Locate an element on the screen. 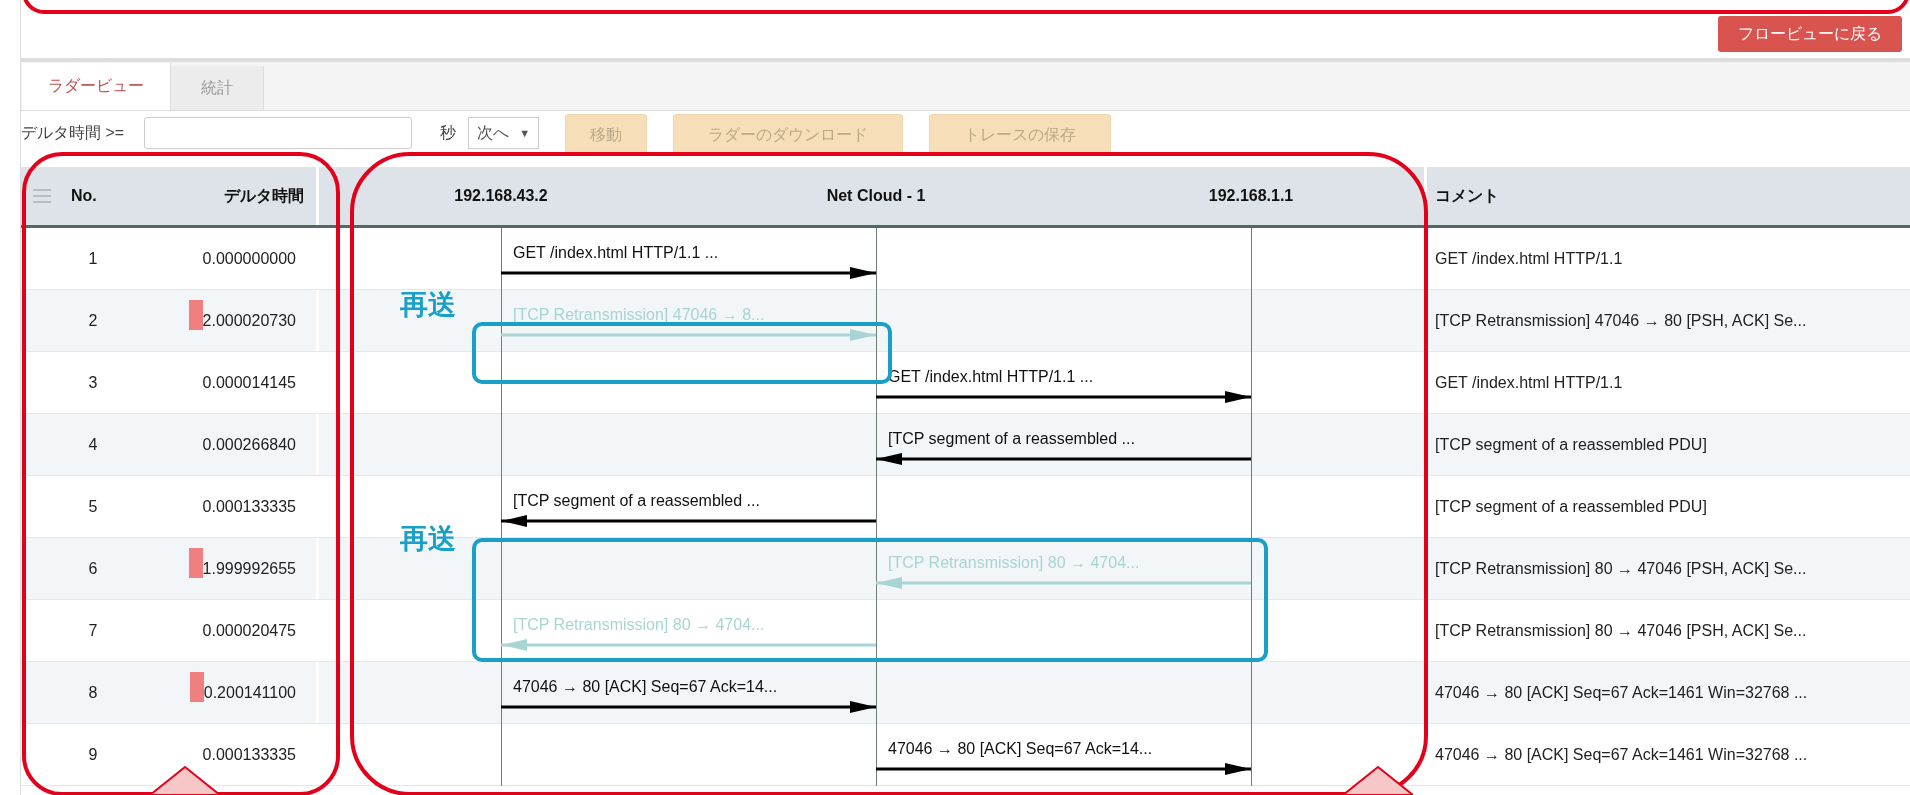  column-header: Net Cloud - 1 is located at coordinates (876, 196).